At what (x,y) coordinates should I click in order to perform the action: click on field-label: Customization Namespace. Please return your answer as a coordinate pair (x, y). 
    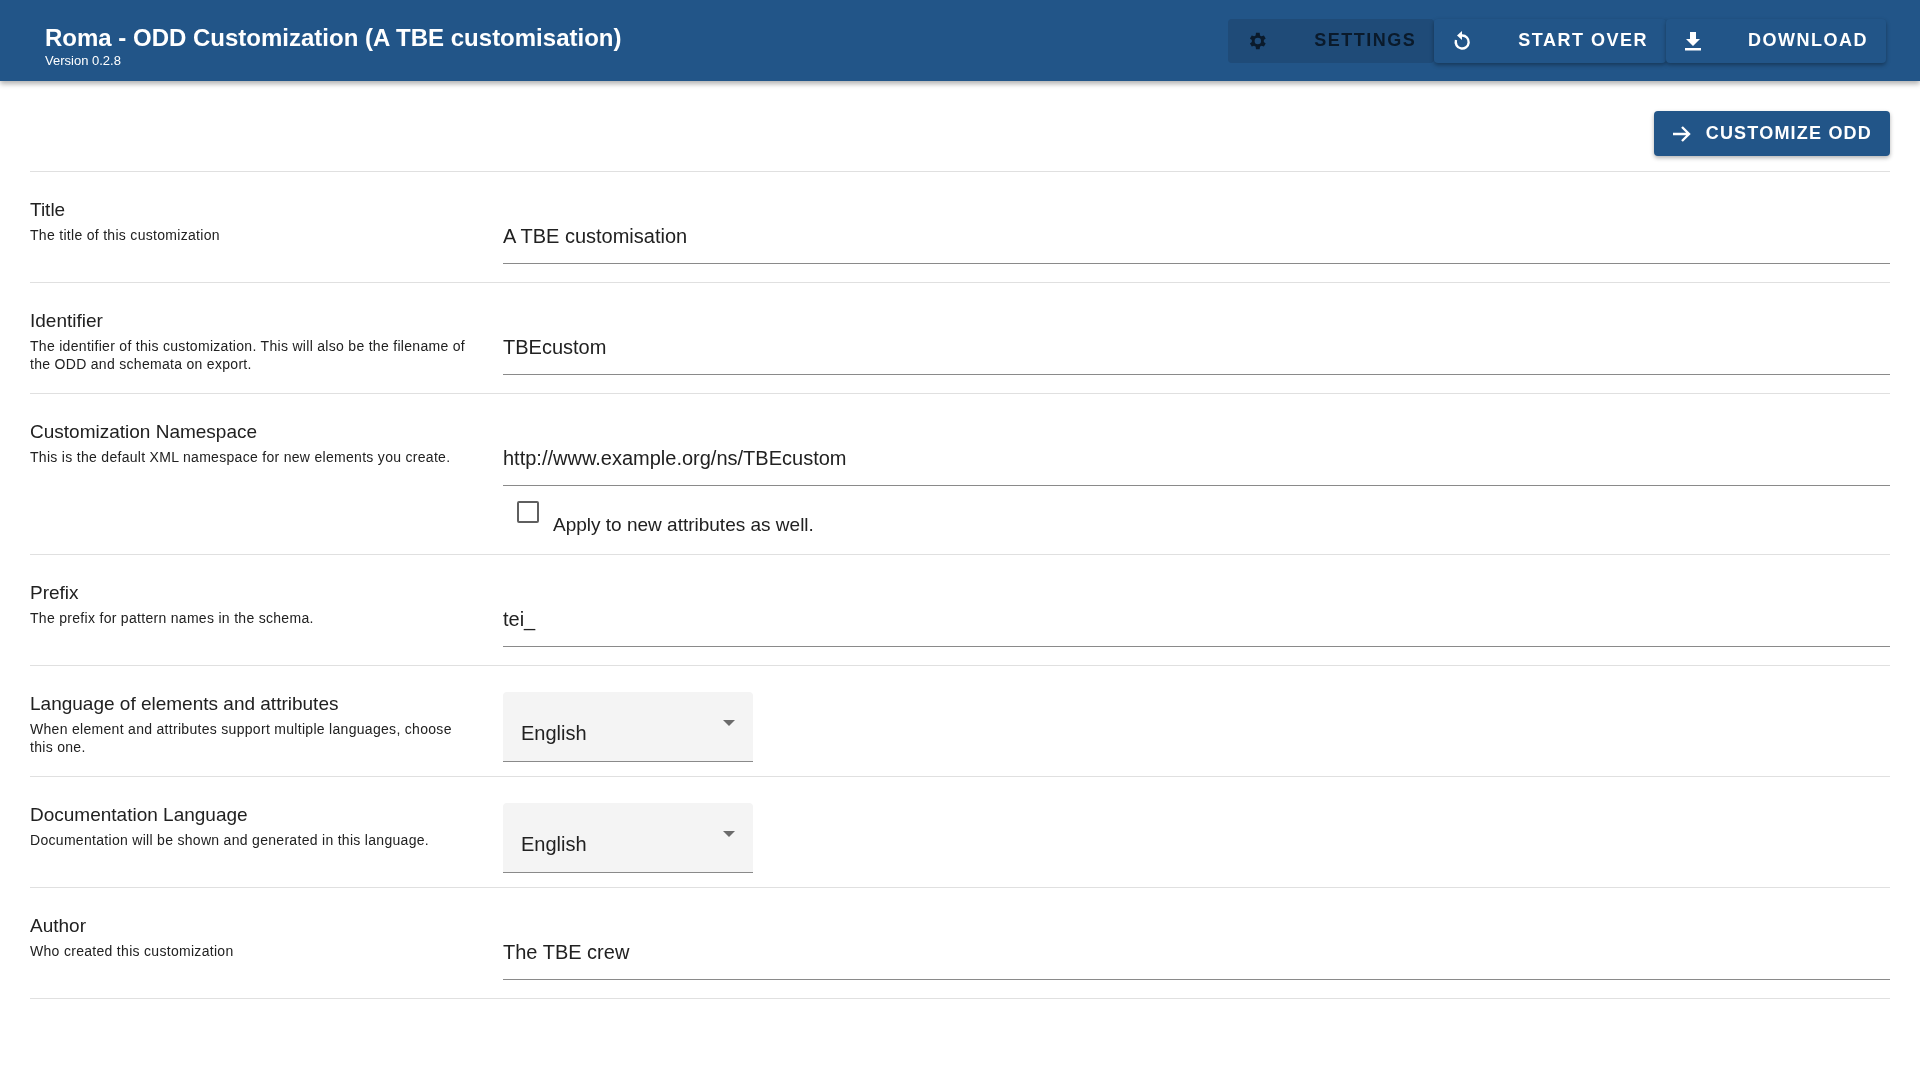
    Looking at the image, I should click on (144, 432).